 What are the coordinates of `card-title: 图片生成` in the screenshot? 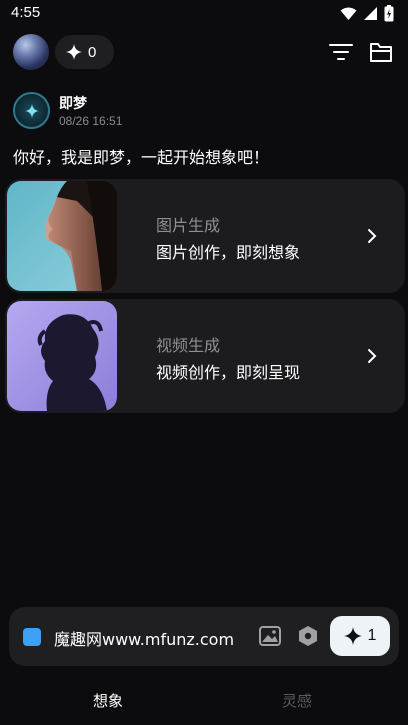 It's located at (188, 225).